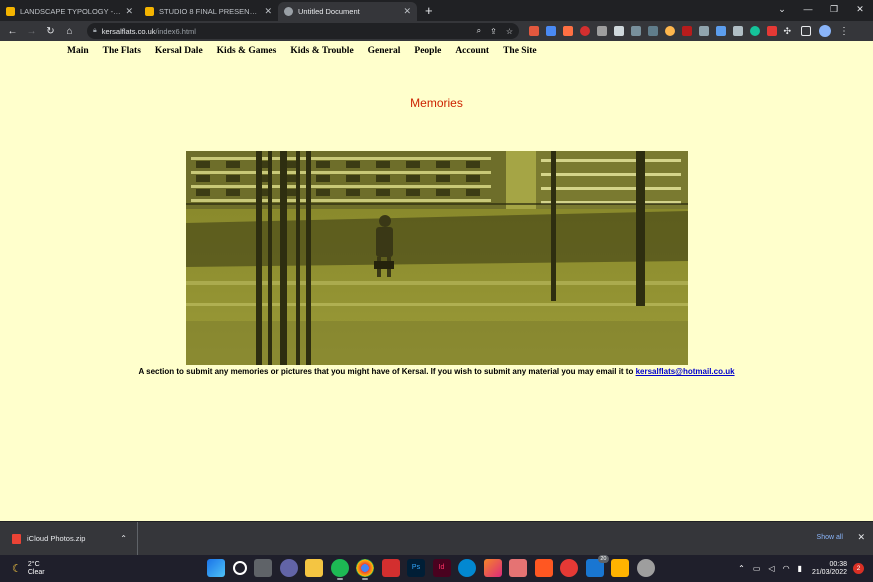 This screenshot has width=873, height=582. Describe the element at coordinates (825, 31) in the screenshot. I see `profile-avatar` at that location.